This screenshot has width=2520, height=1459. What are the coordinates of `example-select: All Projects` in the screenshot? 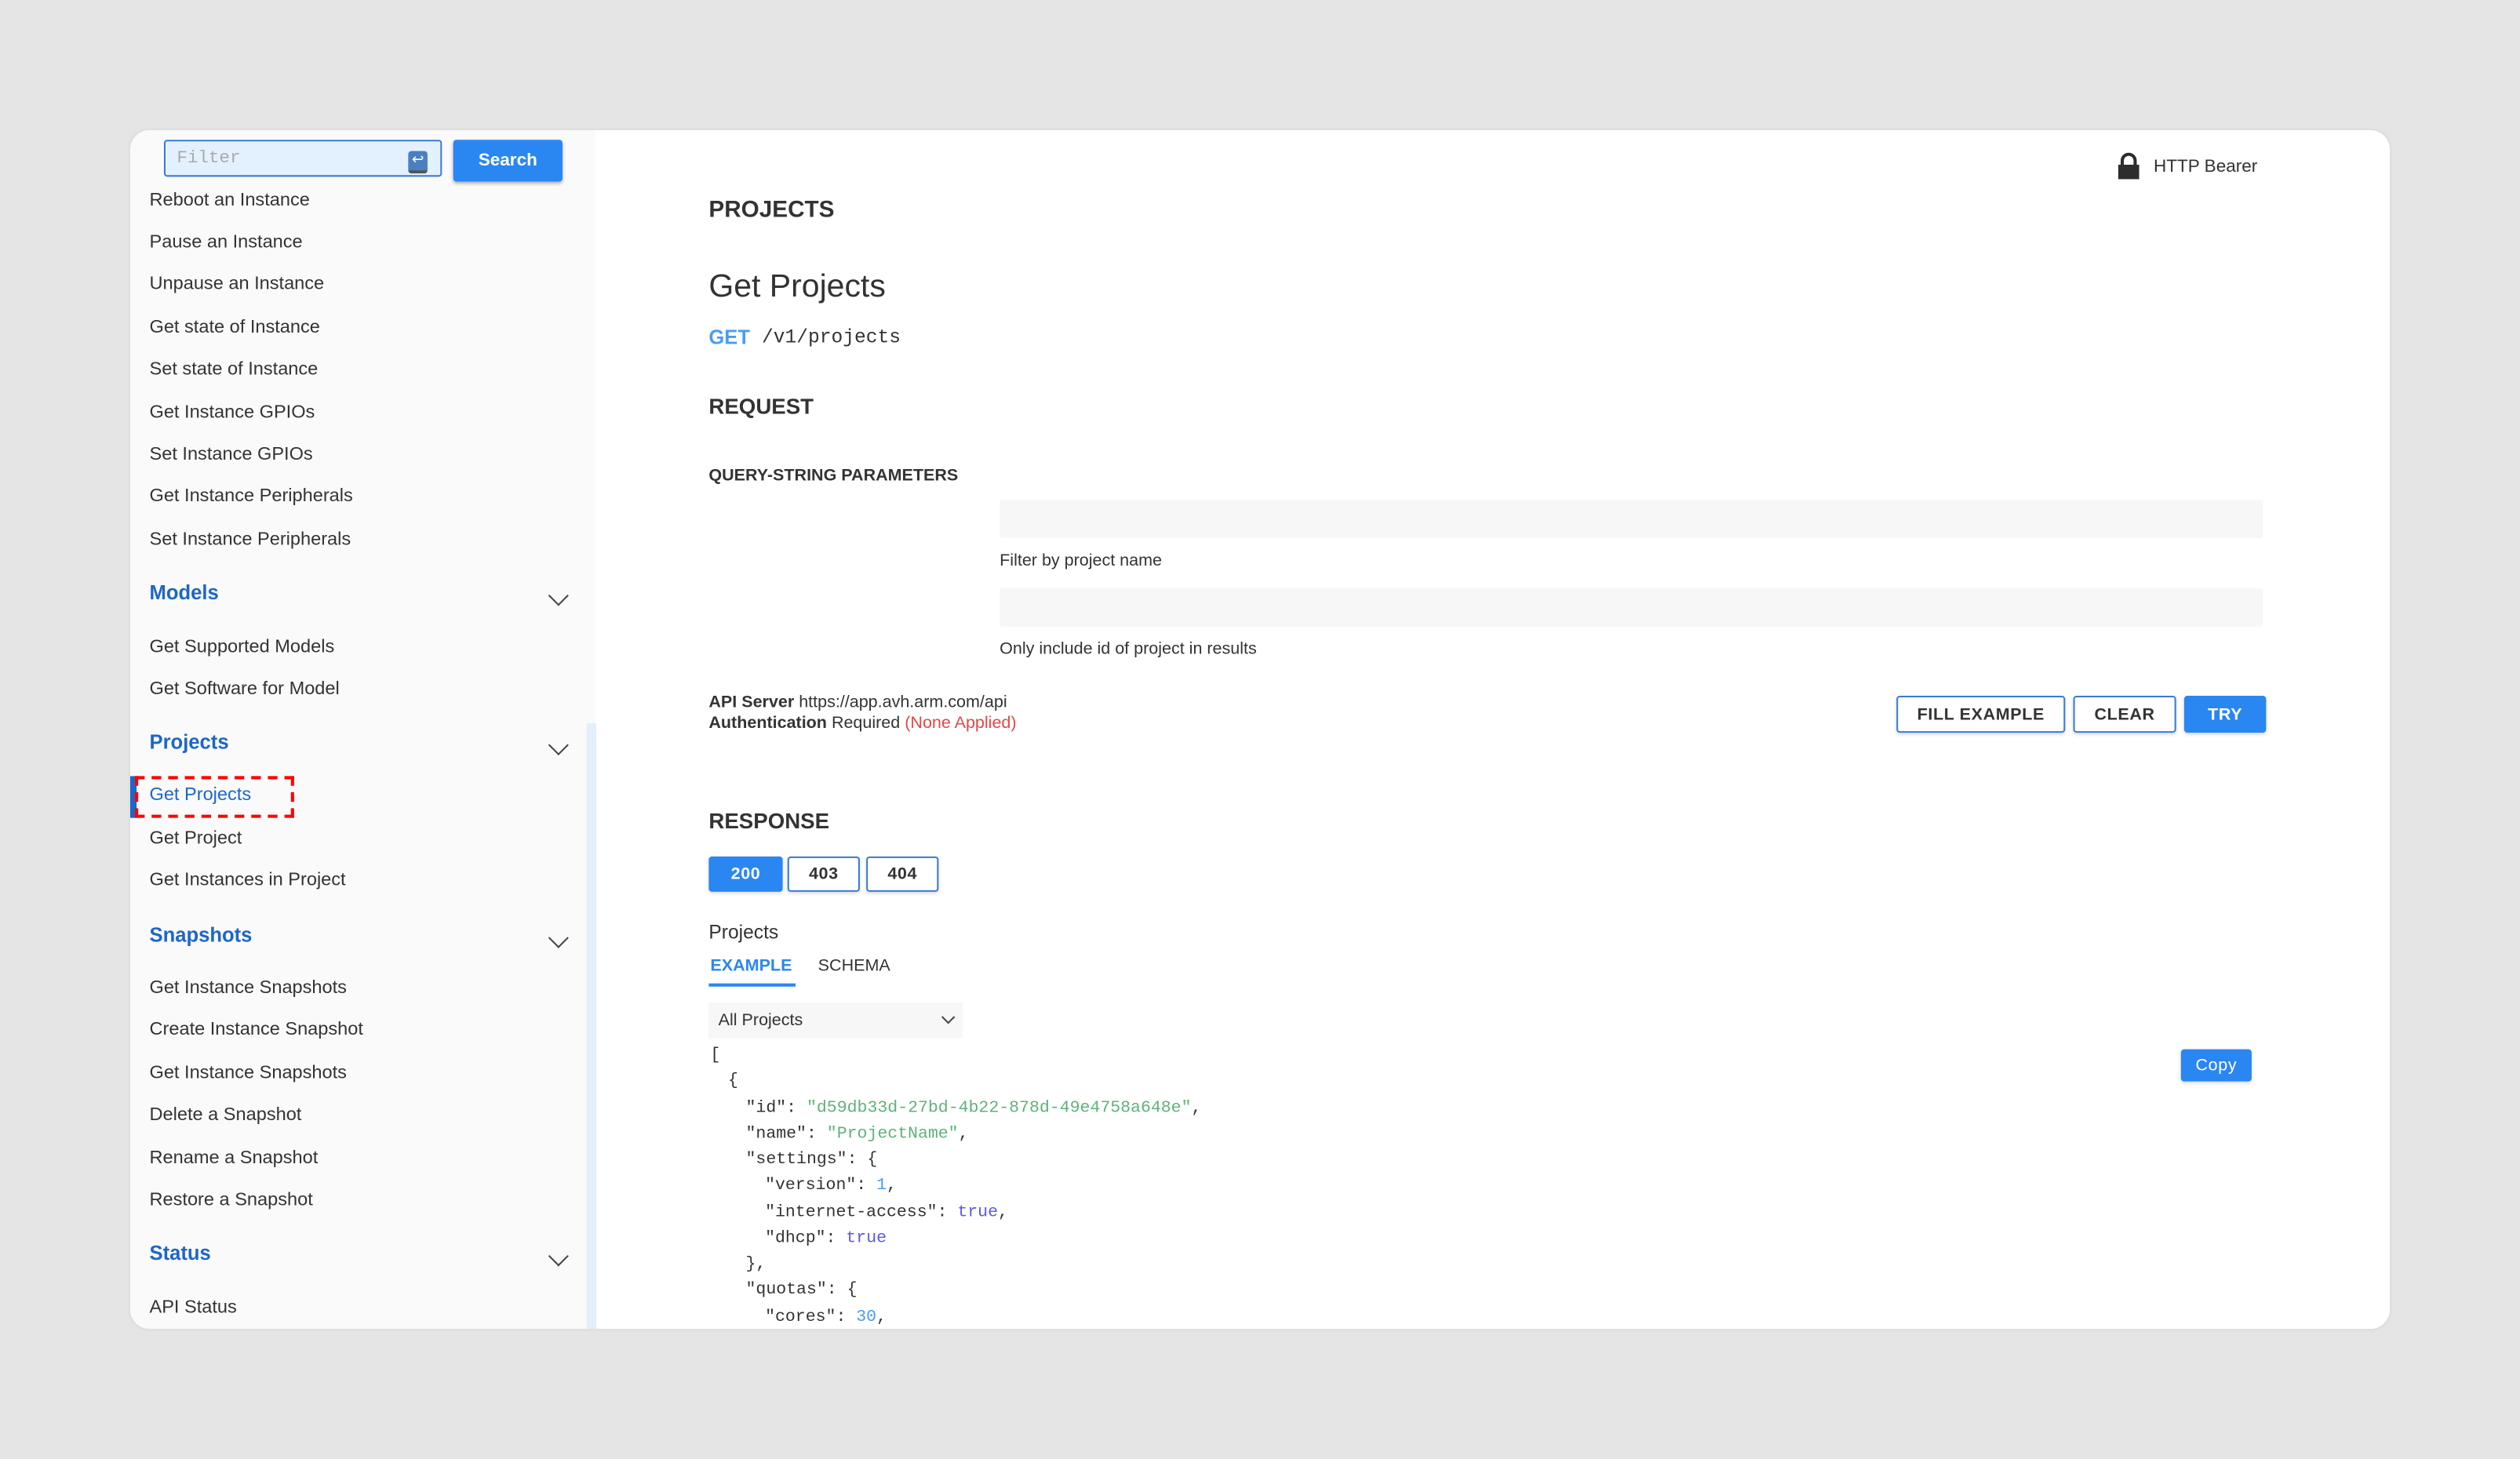 It's located at (835, 1020).